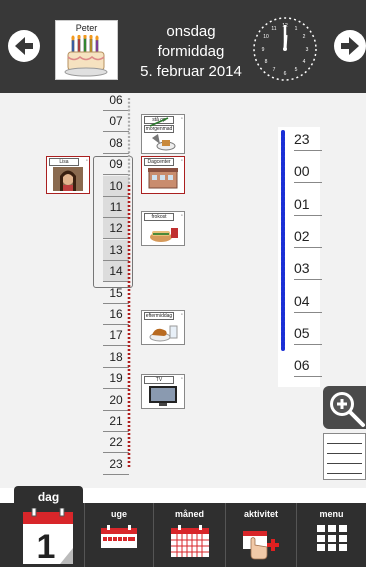 The height and width of the screenshot is (567, 366). What do you see at coordinates (191, 31) in the screenshot?
I see `weekday-text: onsdag` at bounding box center [191, 31].